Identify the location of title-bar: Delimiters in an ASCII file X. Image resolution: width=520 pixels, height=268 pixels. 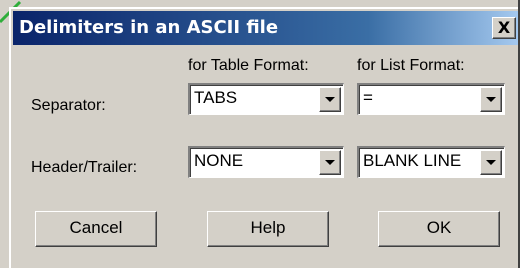
(266, 28).